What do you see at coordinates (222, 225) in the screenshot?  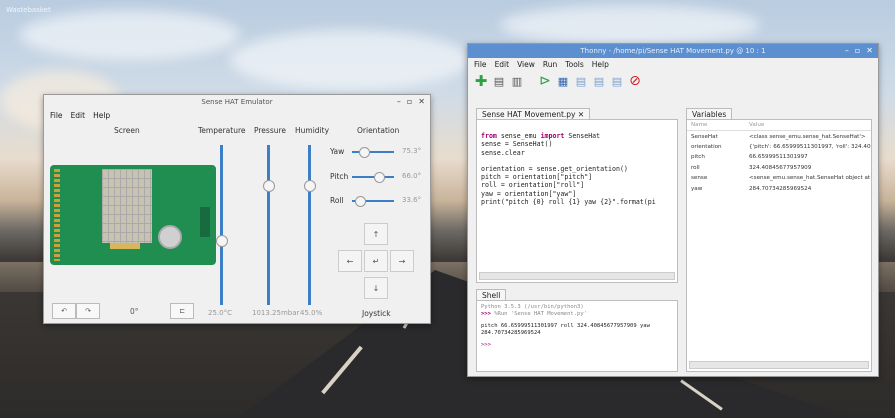 I see `temperature-slider` at bounding box center [222, 225].